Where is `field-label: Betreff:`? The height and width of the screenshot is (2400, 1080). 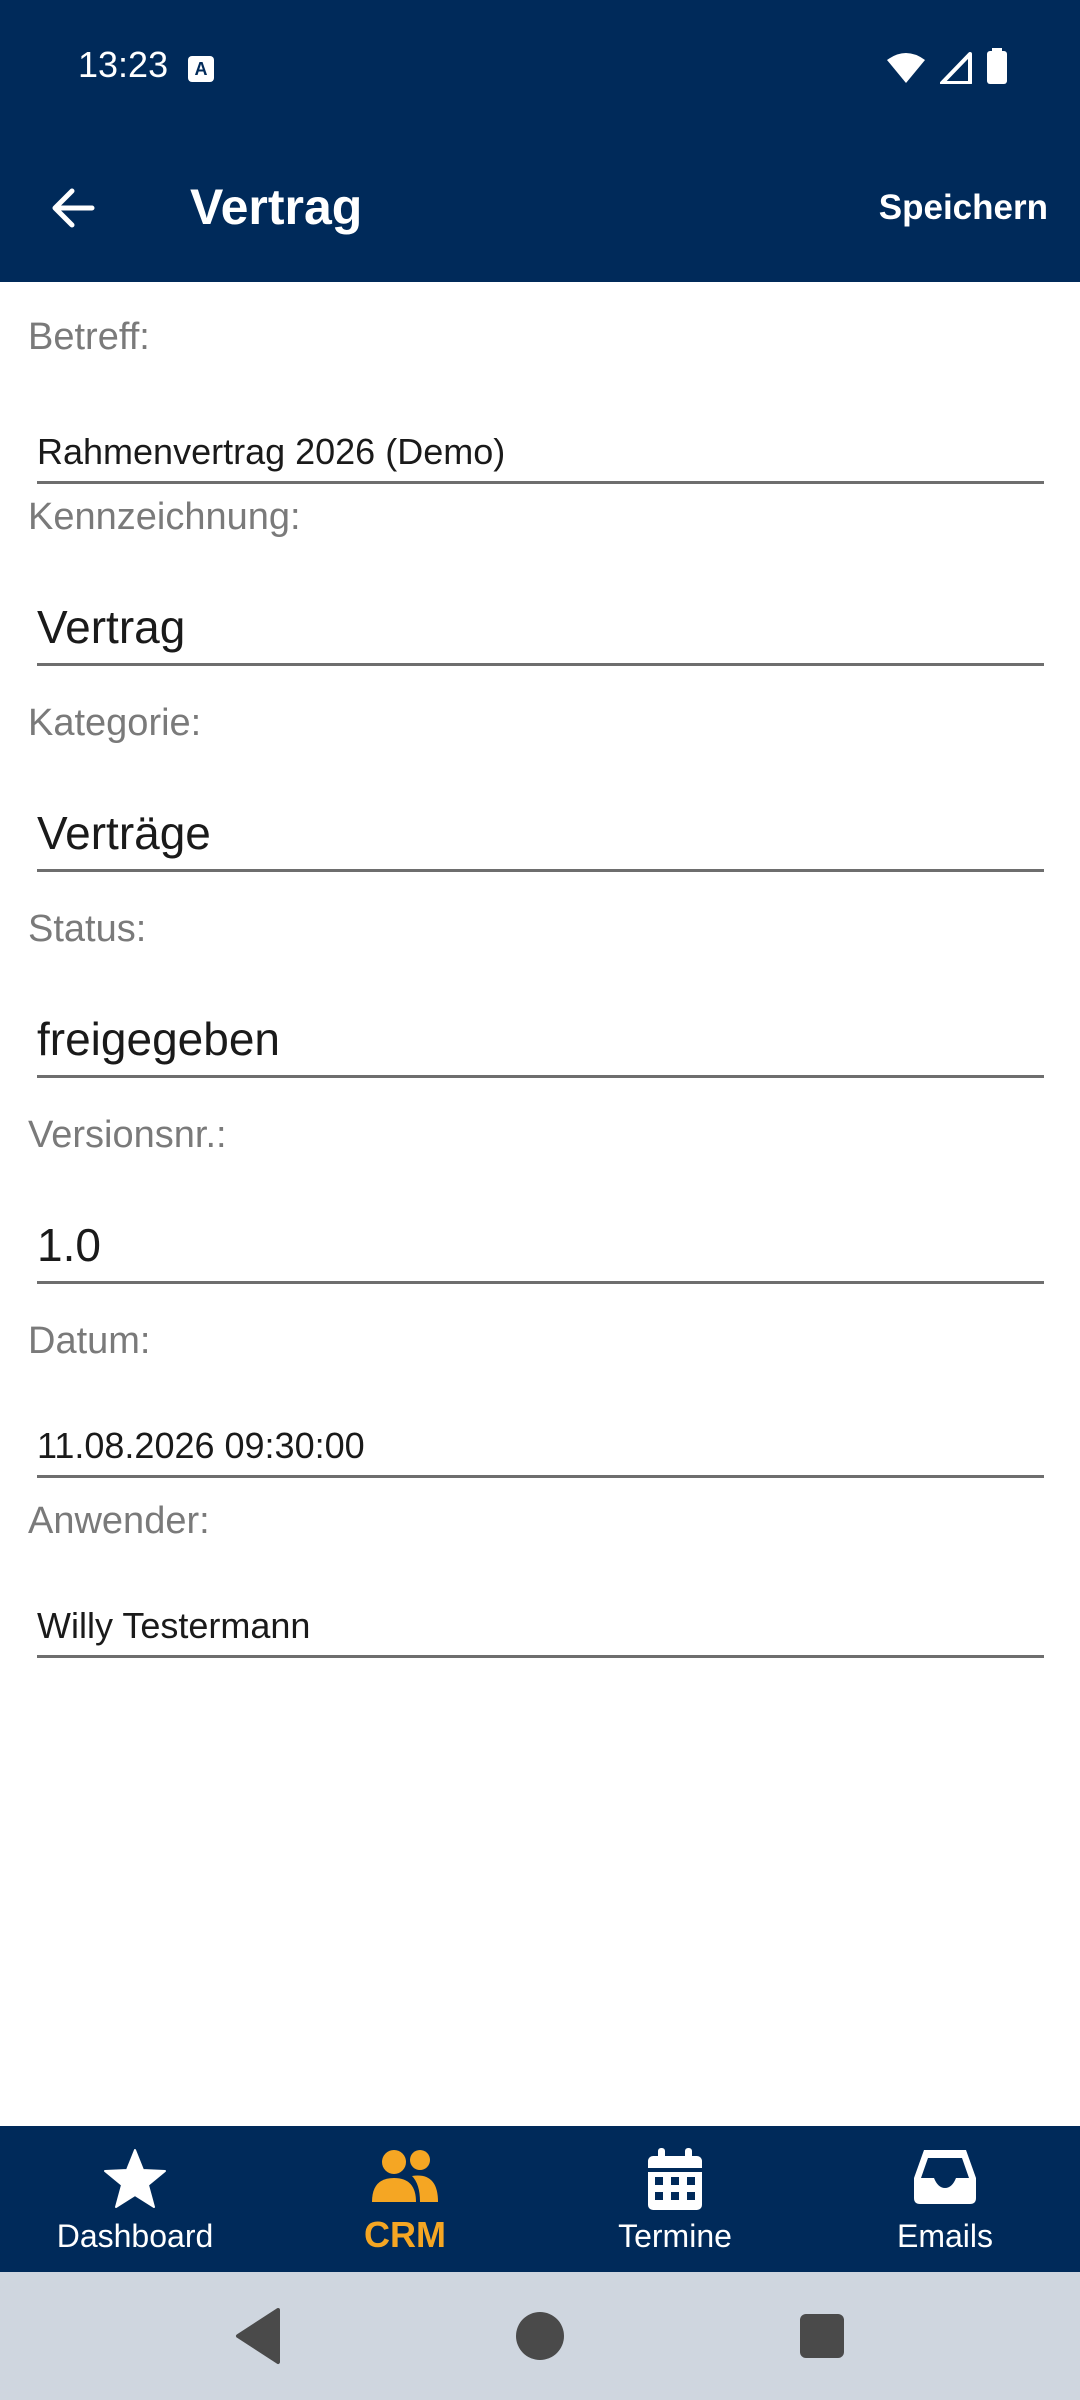 field-label: Betreff: is located at coordinates (89, 337).